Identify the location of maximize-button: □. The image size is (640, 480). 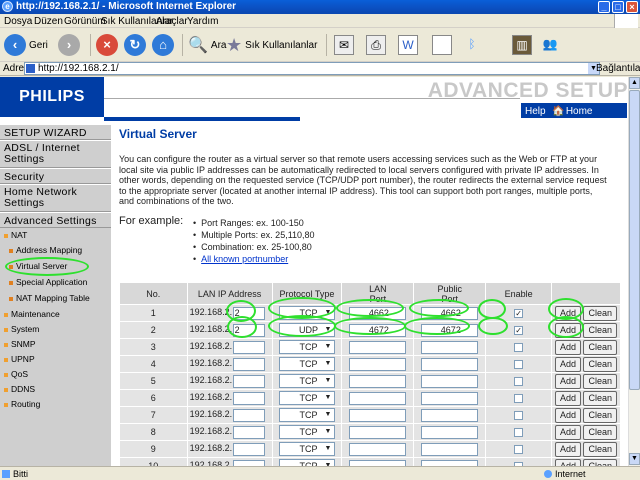
(618, 7).